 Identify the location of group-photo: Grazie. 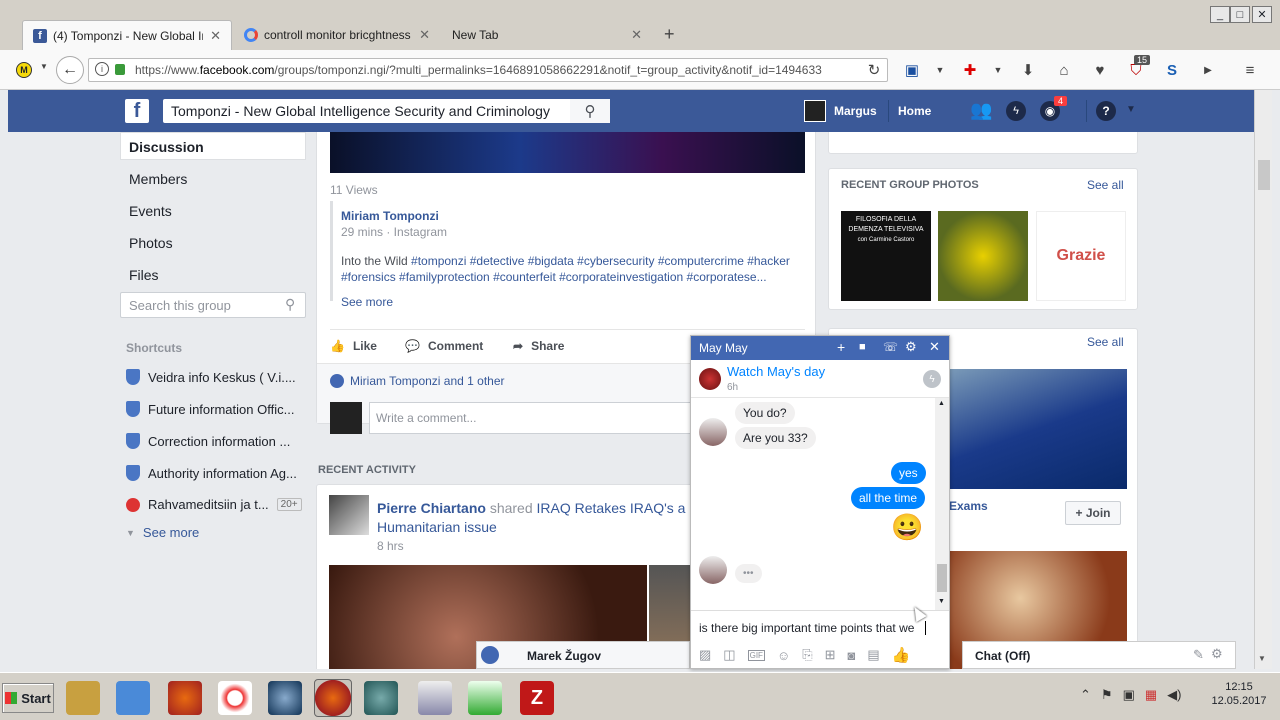
(1081, 256).